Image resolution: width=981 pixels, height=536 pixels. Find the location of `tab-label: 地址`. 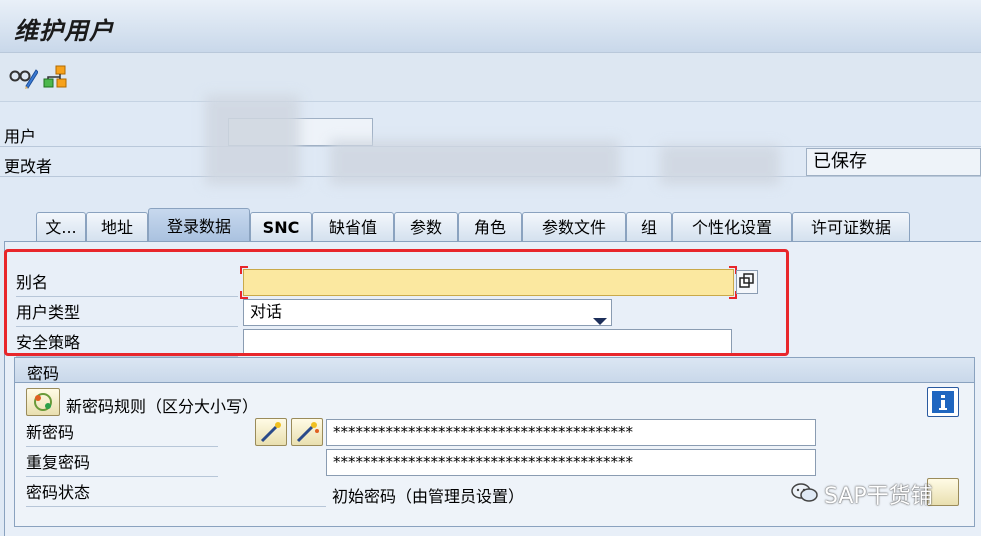

tab-label: 地址 is located at coordinates (116, 227).